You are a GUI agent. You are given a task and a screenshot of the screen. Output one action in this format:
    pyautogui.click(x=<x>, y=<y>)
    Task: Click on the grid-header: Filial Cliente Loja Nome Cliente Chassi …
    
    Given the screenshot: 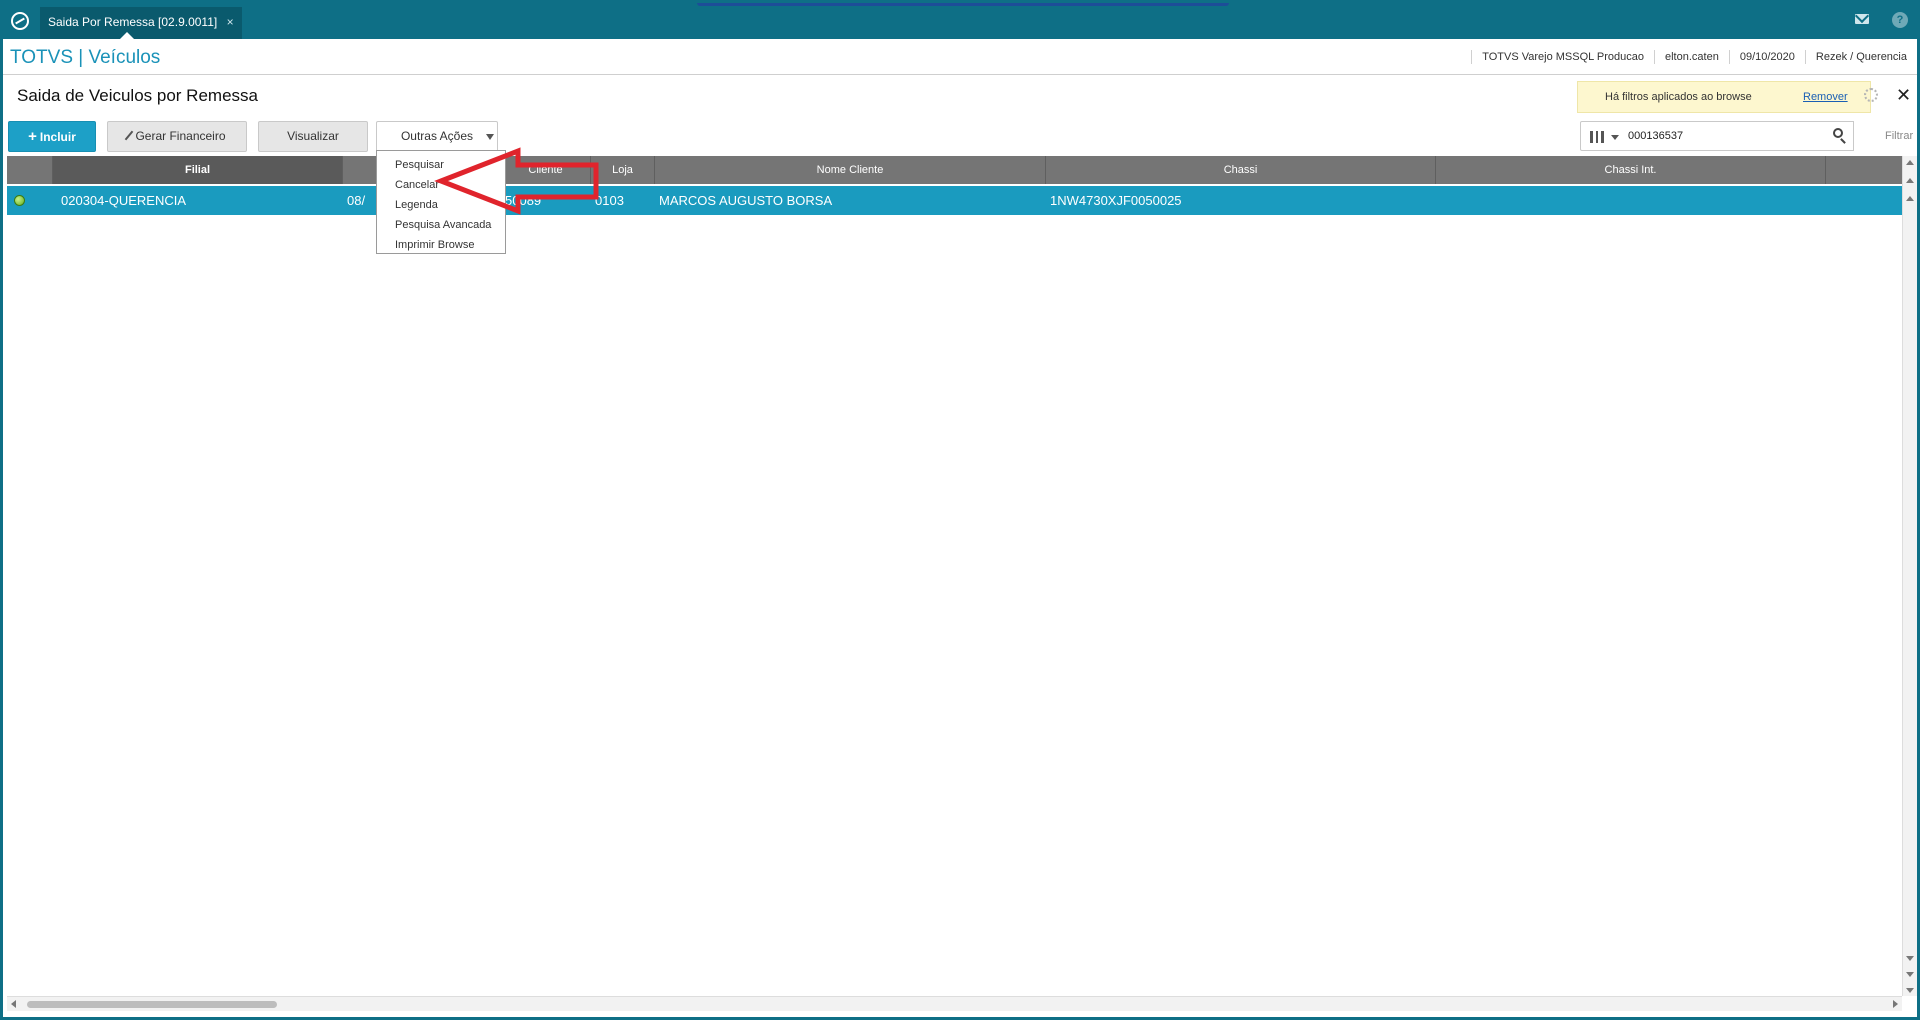 What is the action you would take?
    pyautogui.click(x=955, y=170)
    